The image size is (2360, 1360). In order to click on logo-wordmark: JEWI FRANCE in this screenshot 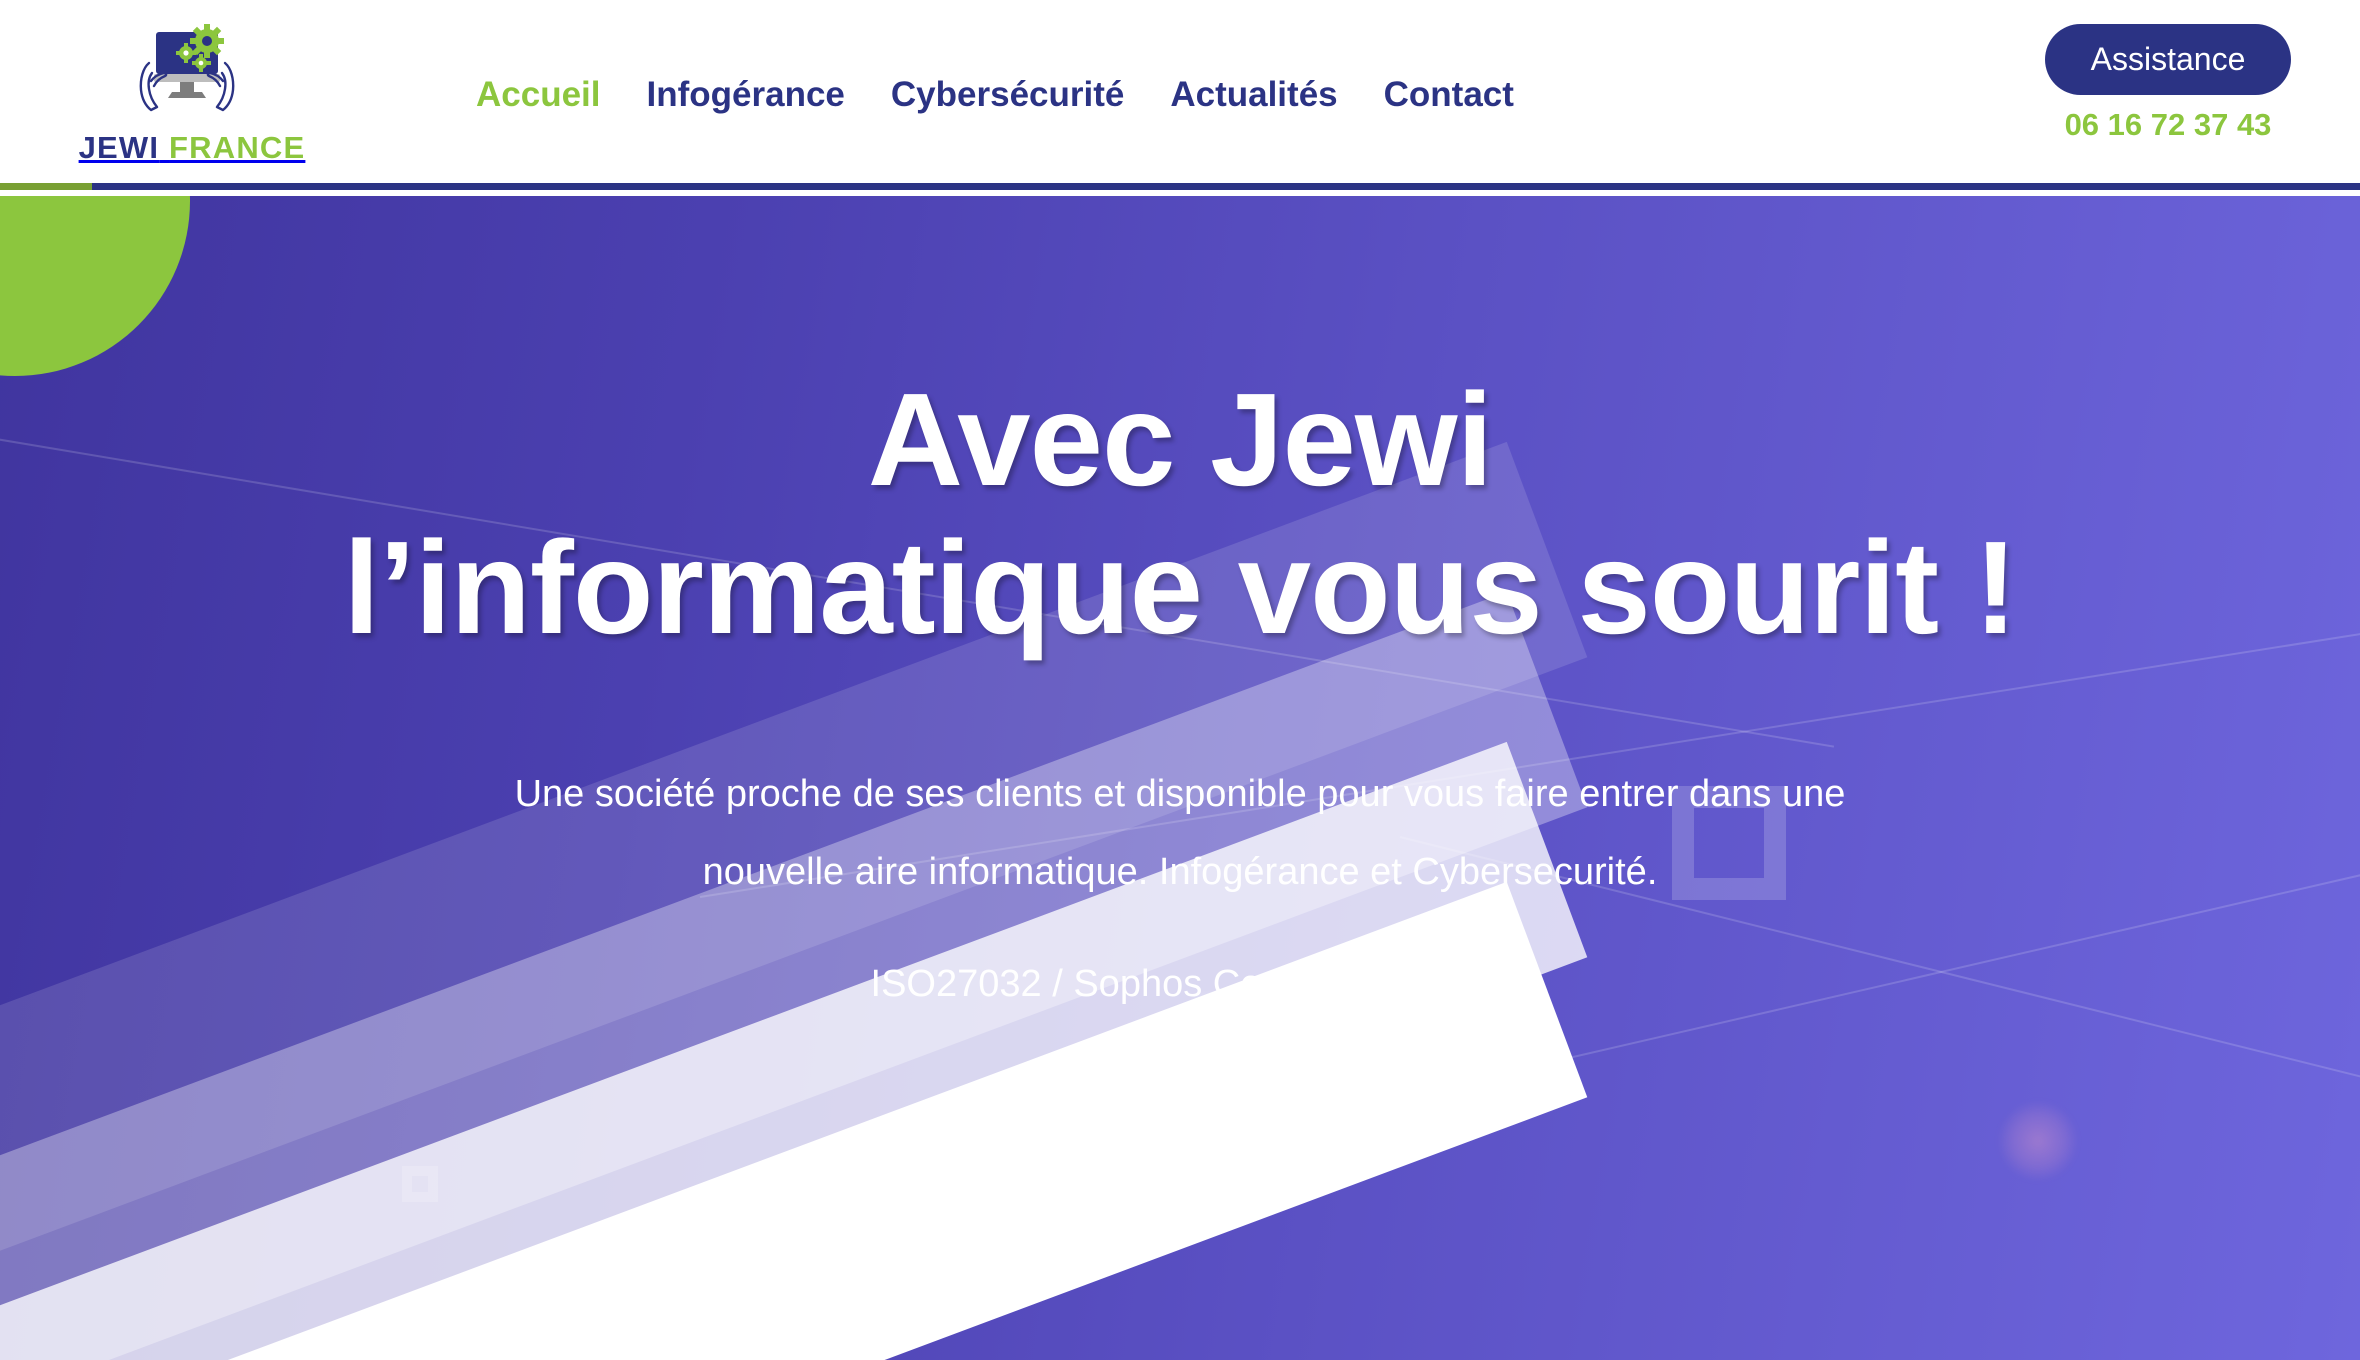, I will do `click(192, 147)`.